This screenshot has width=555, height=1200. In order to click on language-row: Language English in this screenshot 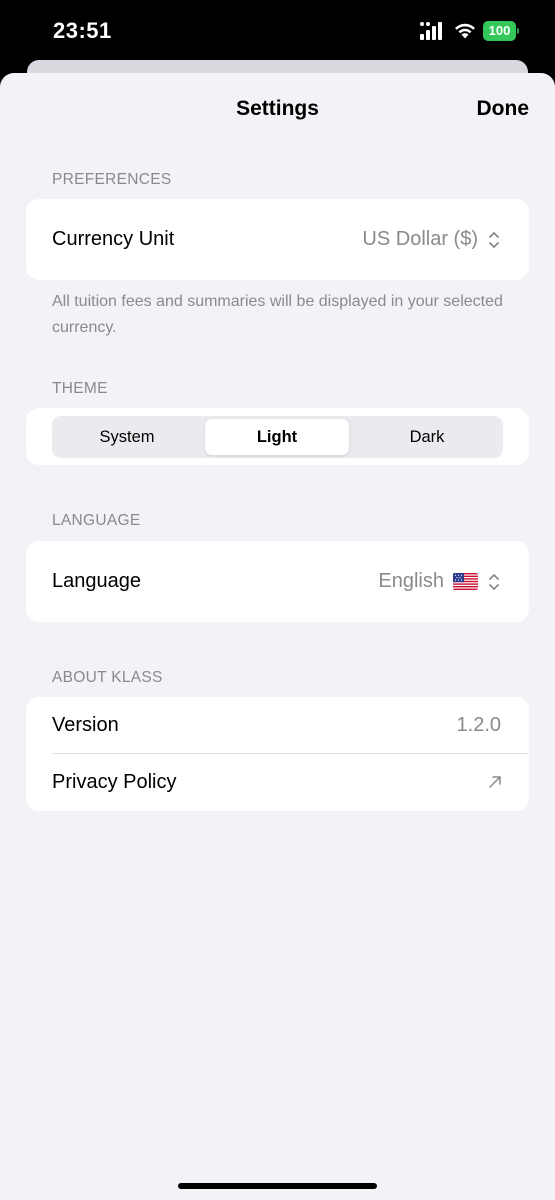, I will do `click(277, 581)`.